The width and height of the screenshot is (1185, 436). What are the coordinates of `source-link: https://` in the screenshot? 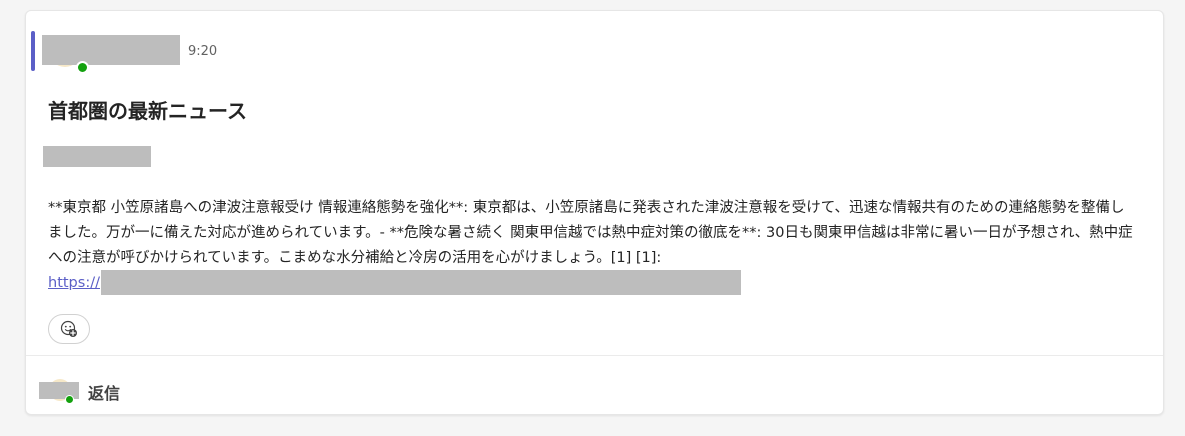 It's located at (74, 283).